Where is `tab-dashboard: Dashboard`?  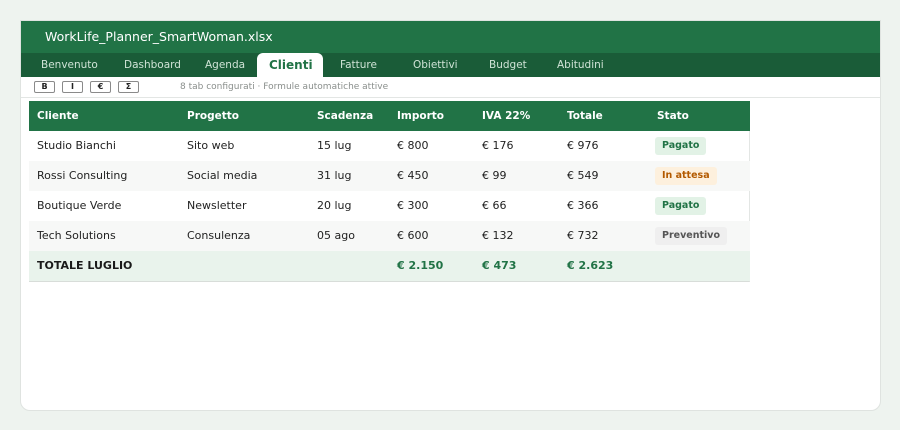 tab-dashboard: Dashboard is located at coordinates (152, 65).